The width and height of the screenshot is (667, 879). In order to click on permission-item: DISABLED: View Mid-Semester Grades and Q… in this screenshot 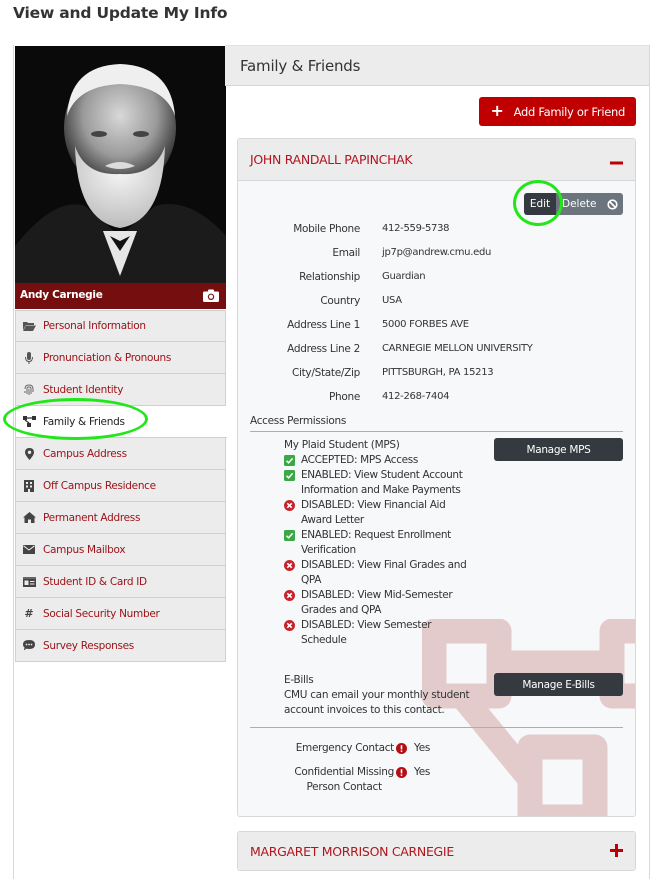, I will do `click(379, 603)`.